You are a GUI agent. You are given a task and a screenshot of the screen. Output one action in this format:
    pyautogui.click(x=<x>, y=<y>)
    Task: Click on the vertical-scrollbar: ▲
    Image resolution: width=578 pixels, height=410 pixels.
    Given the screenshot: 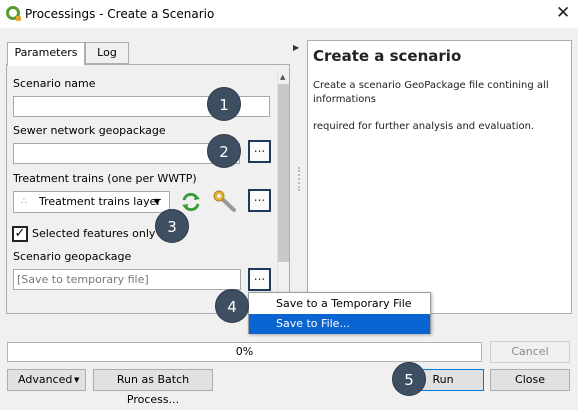 What is the action you would take?
    pyautogui.click(x=283, y=191)
    